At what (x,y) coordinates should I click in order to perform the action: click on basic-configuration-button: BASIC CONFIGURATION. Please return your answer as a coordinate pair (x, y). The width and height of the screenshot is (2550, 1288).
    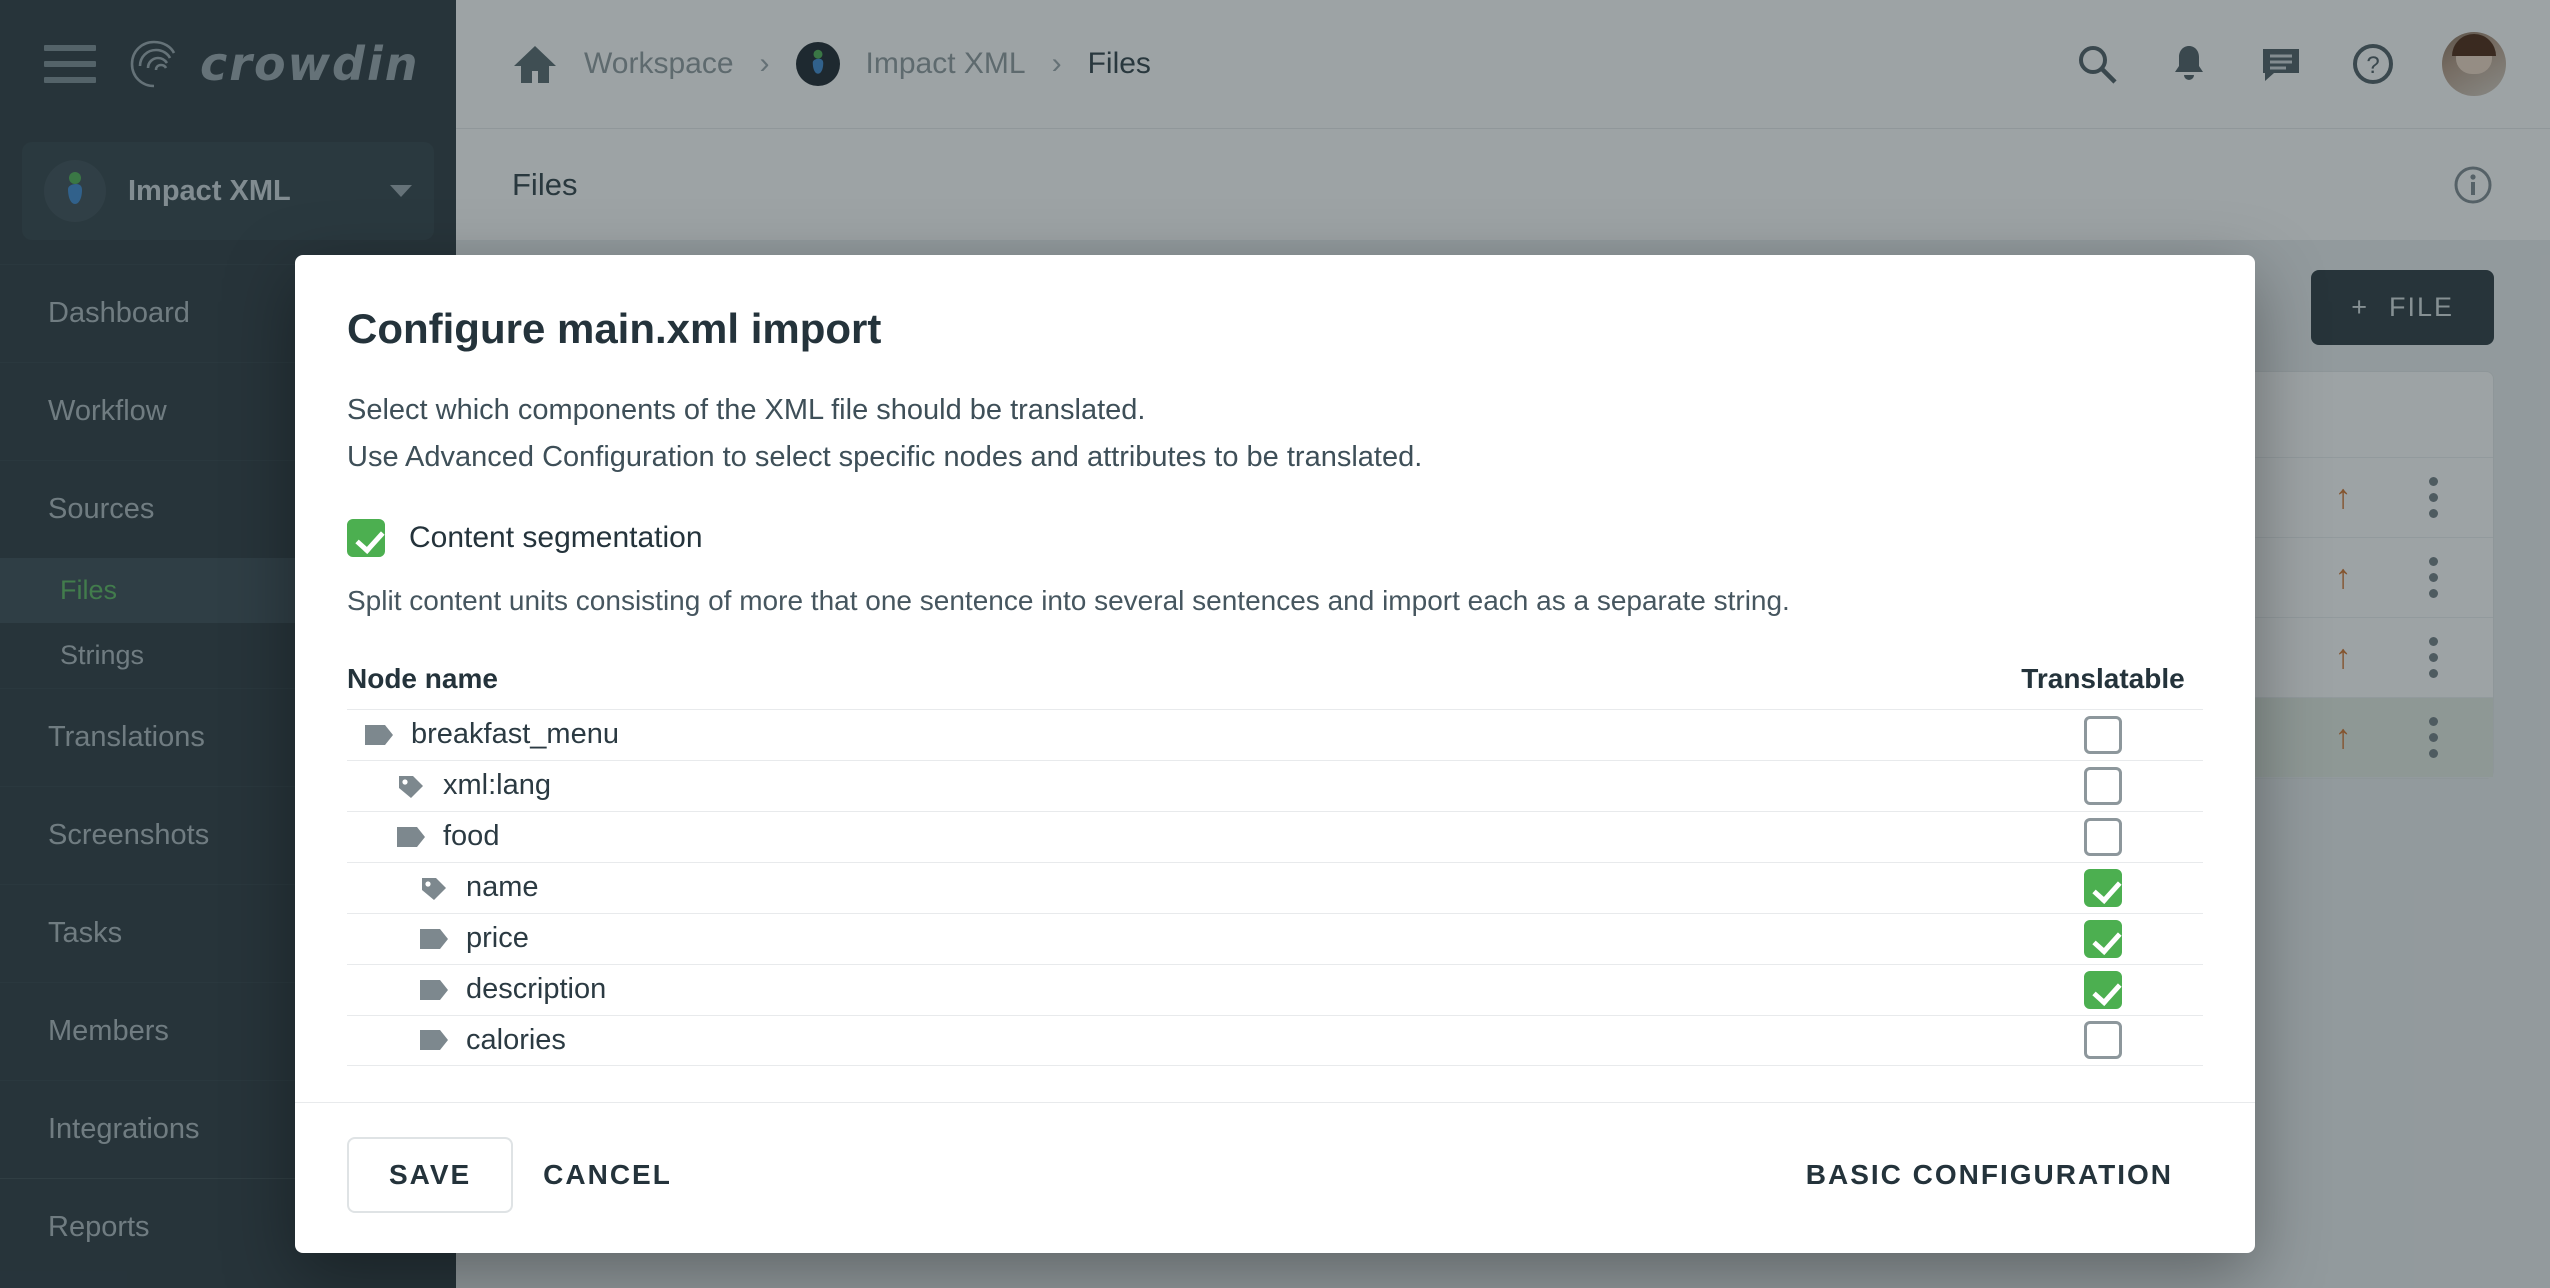
    Looking at the image, I should click on (1989, 1175).